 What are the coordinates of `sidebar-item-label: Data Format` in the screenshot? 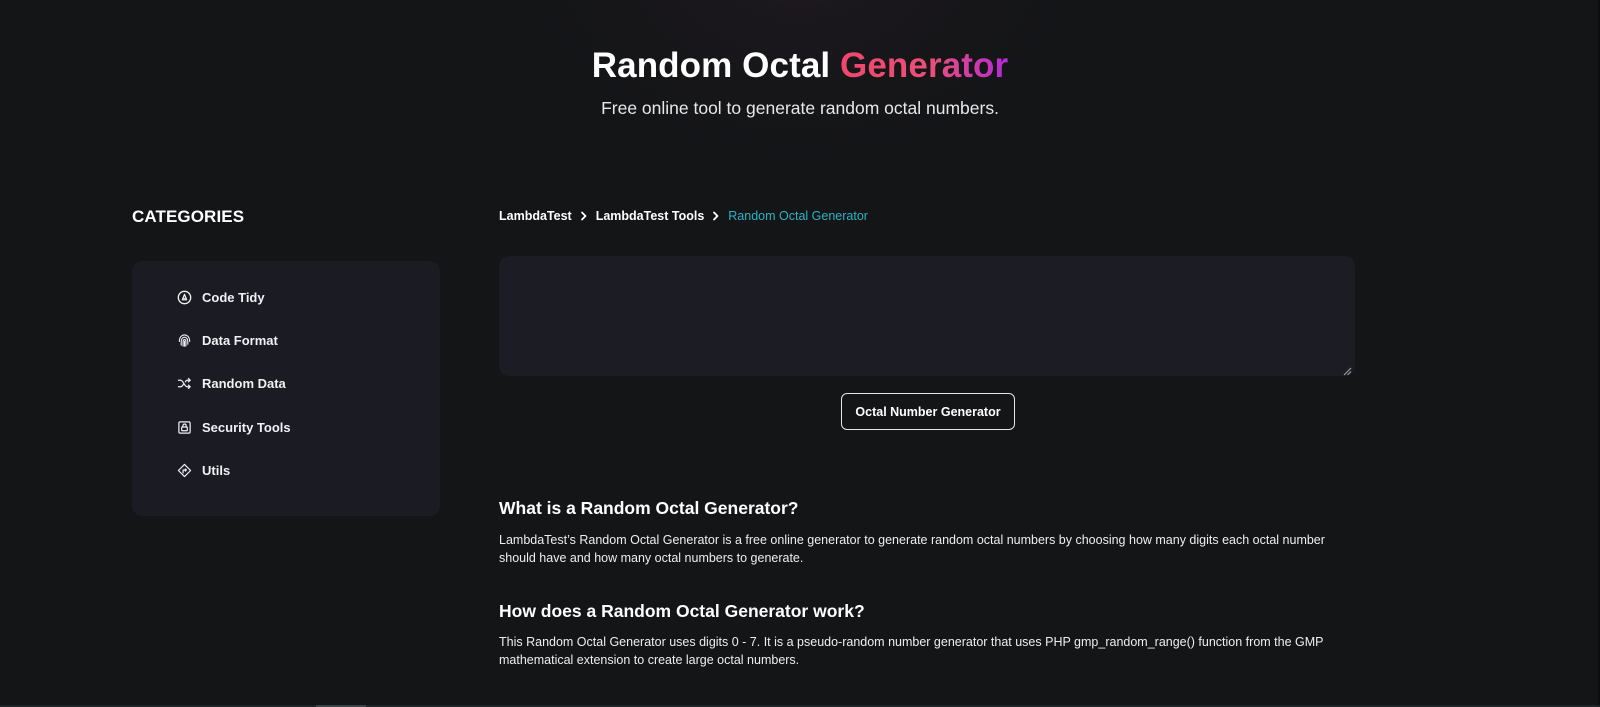 It's located at (240, 340).